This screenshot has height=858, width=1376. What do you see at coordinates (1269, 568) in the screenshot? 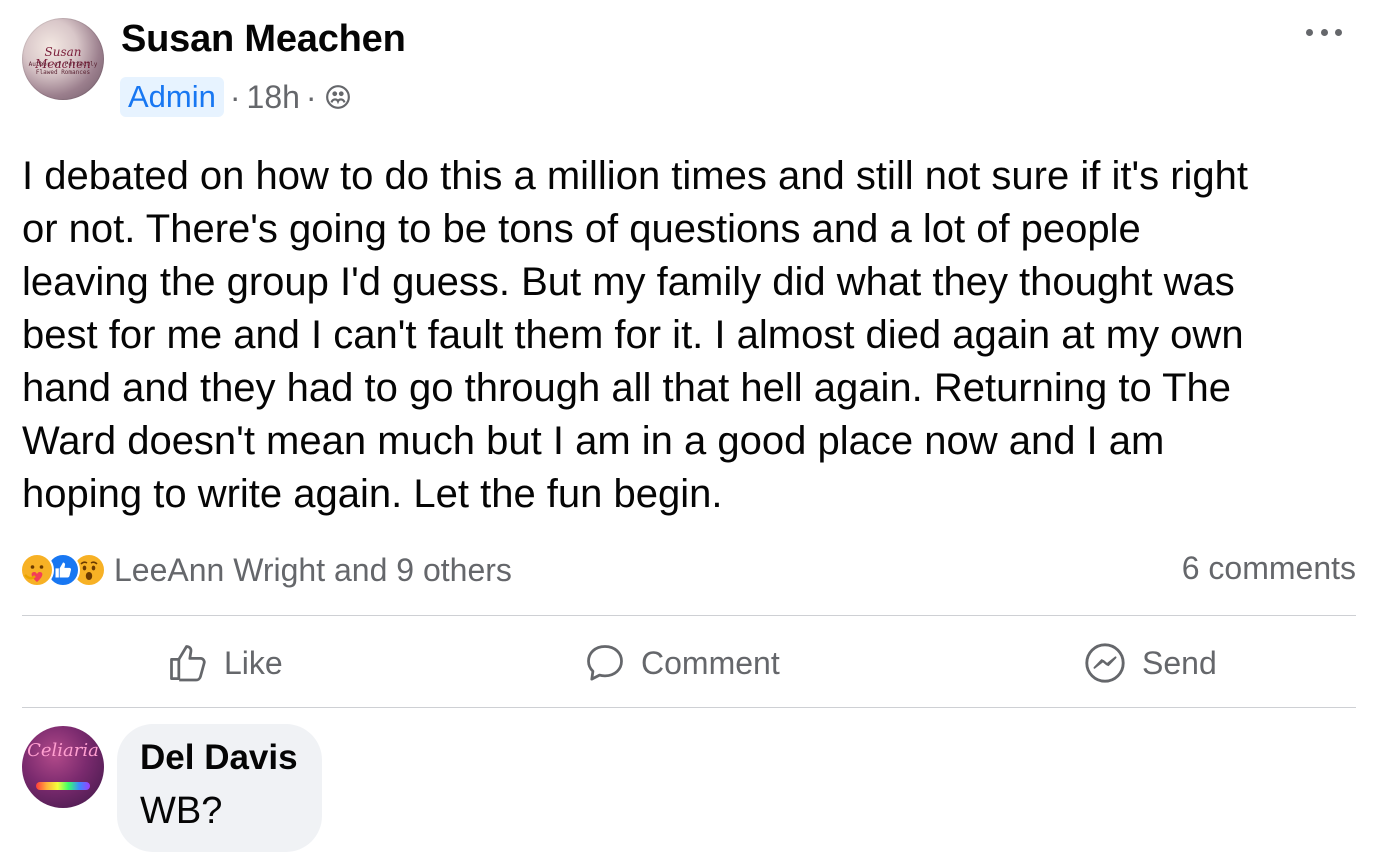
I see `comment-count: 6 comments` at bounding box center [1269, 568].